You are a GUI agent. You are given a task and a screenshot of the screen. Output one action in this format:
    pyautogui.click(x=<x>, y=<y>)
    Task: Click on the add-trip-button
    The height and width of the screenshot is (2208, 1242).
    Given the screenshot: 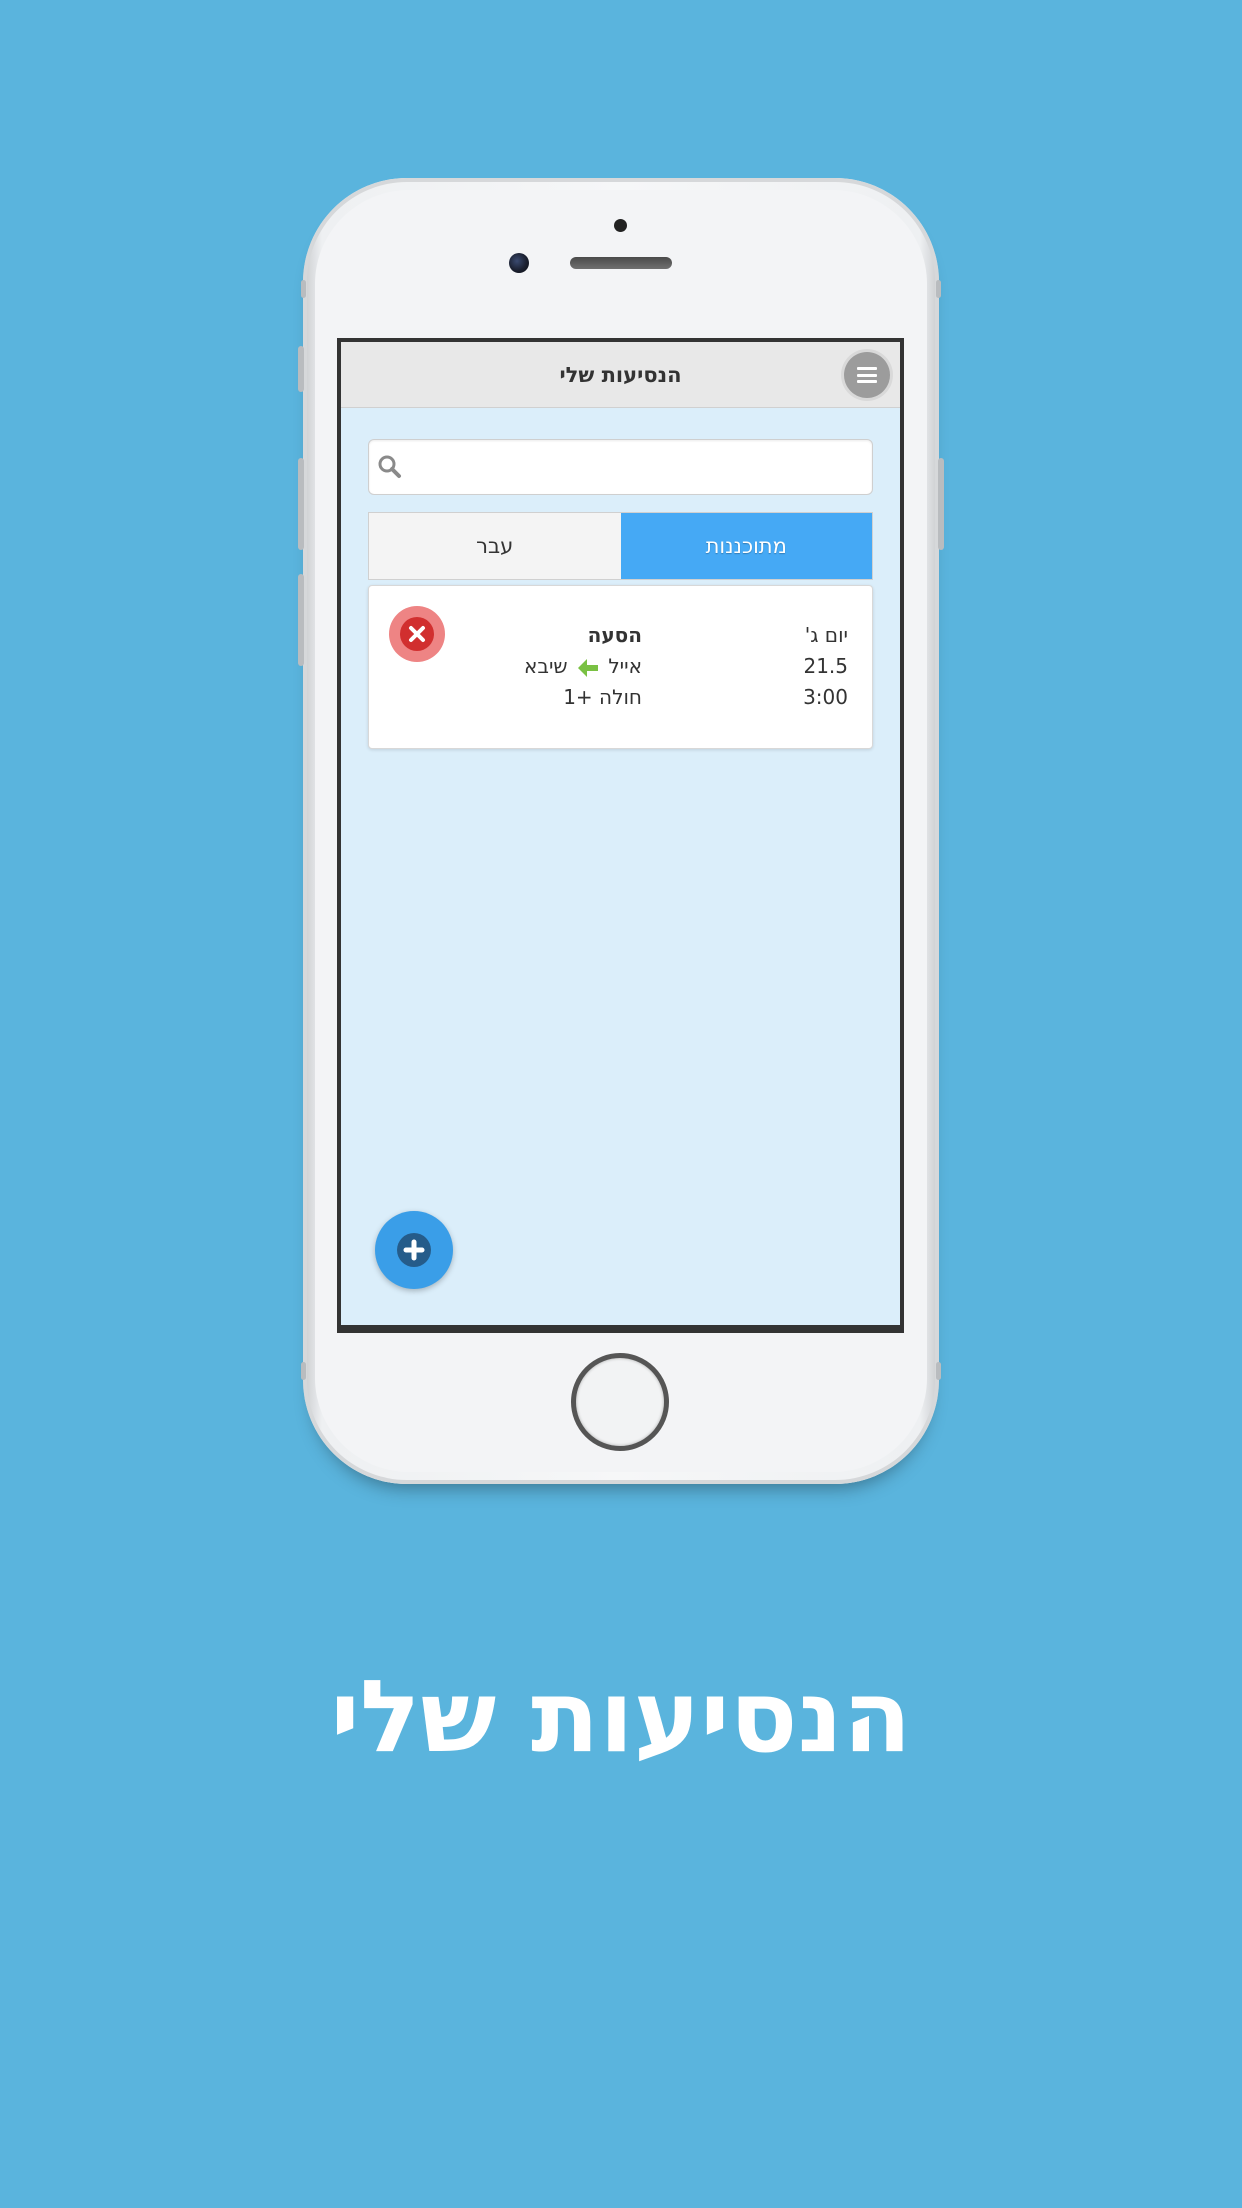 What is the action you would take?
    pyautogui.click(x=414, y=1250)
    